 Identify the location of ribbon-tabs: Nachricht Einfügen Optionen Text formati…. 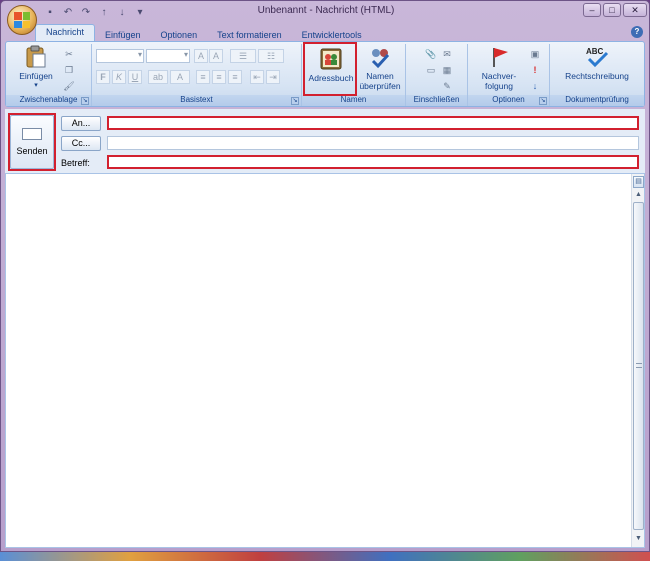
(203, 33).